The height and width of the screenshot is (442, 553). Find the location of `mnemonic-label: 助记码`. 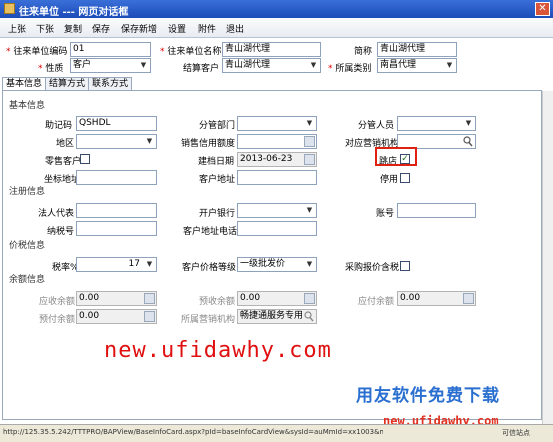

mnemonic-label: 助记码 is located at coordinates (59, 126).